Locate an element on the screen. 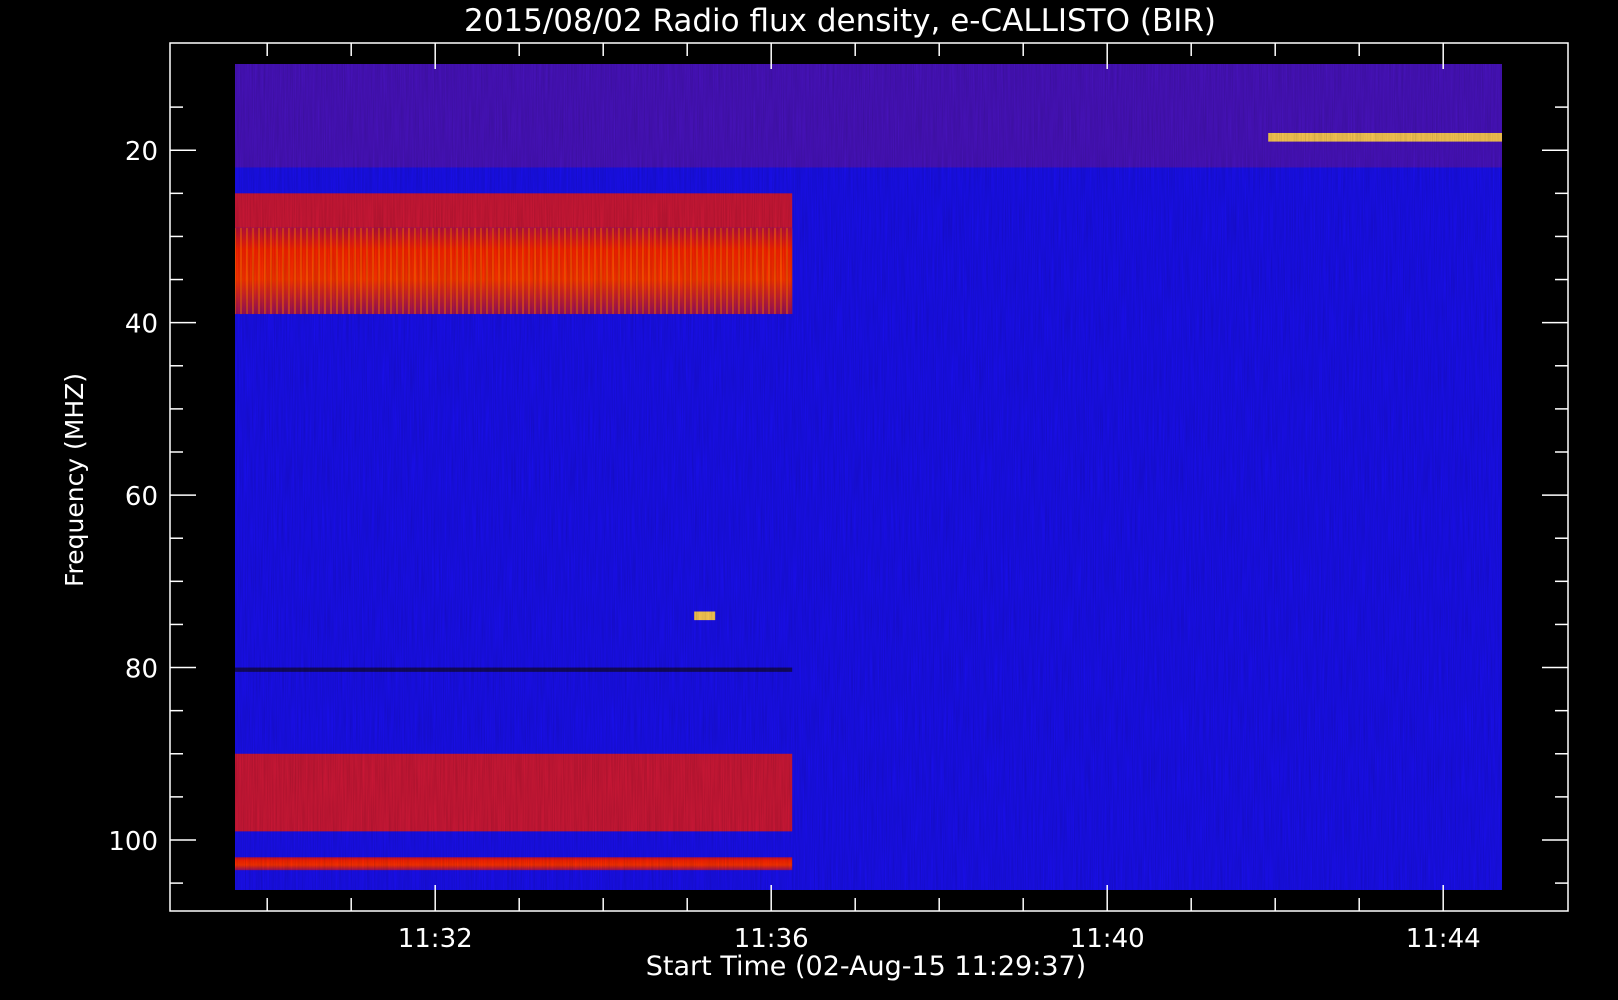 The height and width of the screenshot is (1000, 1618). y-tick-label: 100 is located at coordinates (133, 842).